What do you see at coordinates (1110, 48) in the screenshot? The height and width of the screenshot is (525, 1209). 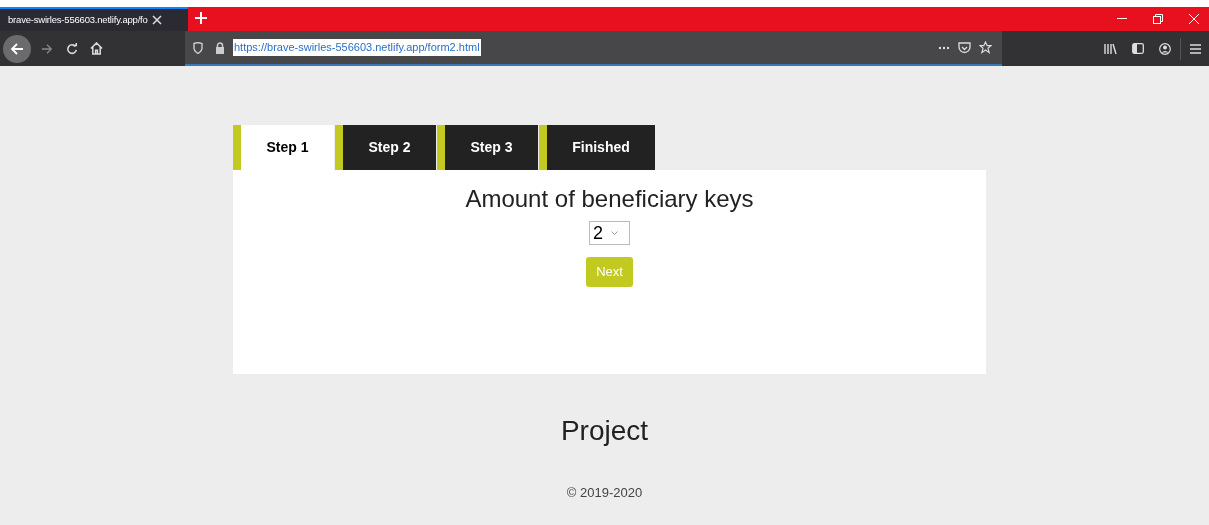 I see `library-icon` at bounding box center [1110, 48].